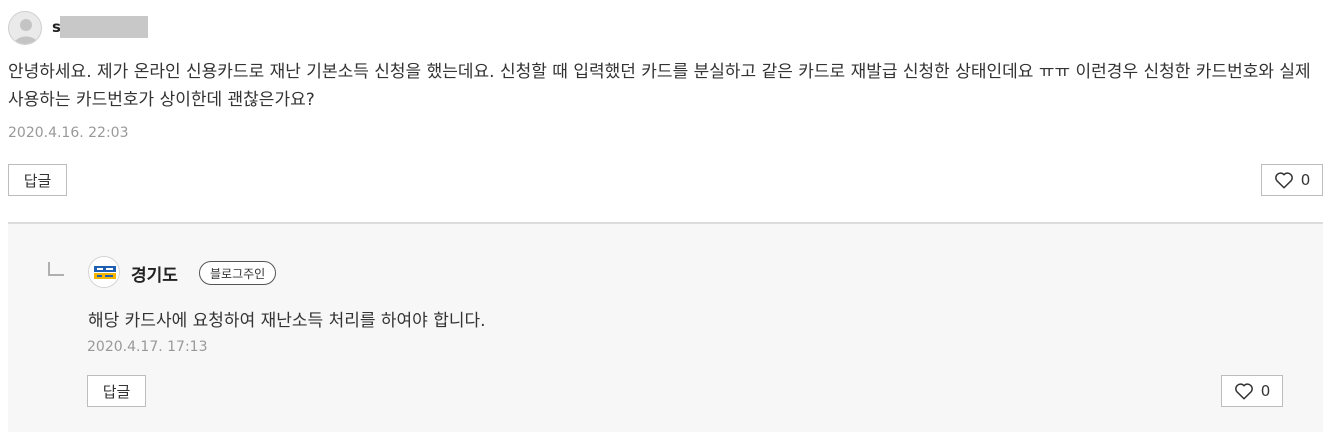 Image resolution: width=1331 pixels, height=432 pixels. Describe the element at coordinates (147, 347) in the screenshot. I see `reply-date: 2020.4.17. 17:13` at that location.